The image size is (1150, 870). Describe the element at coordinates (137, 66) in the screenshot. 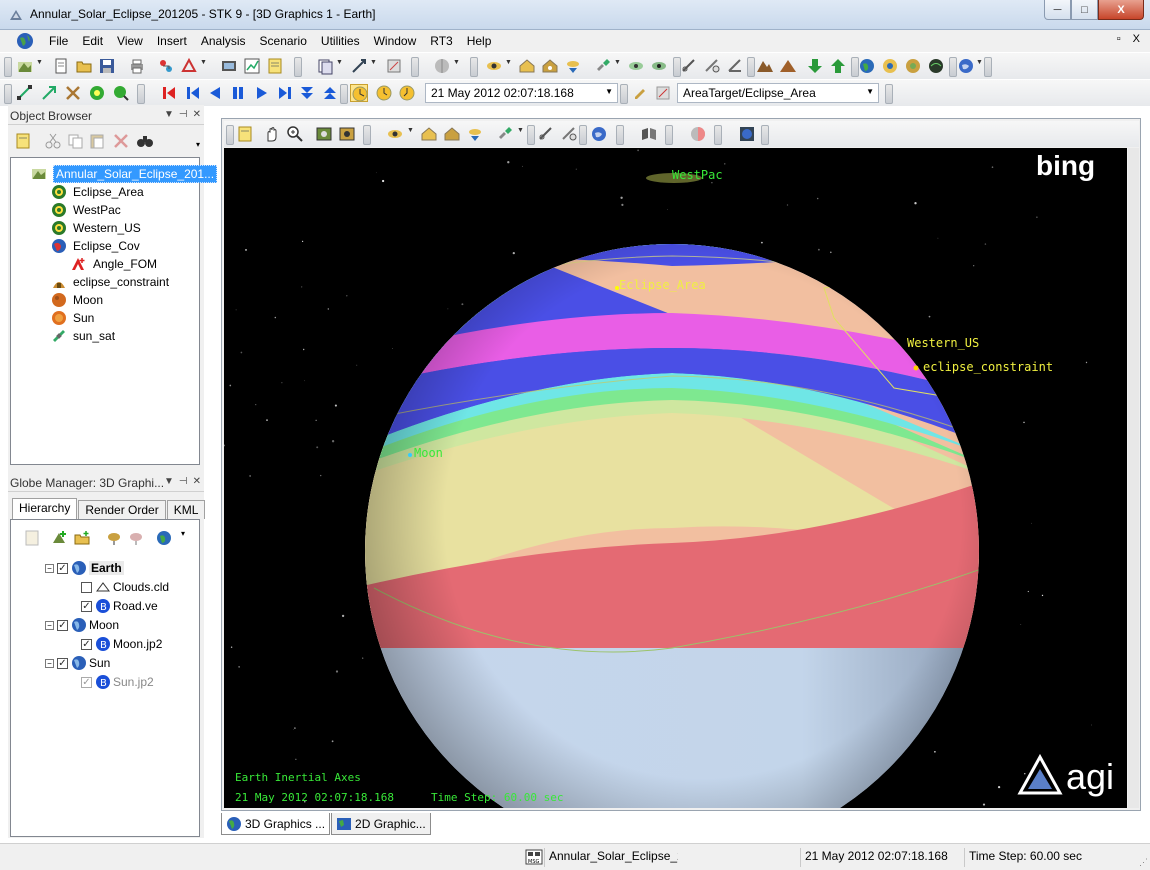

I see `print-icon` at that location.